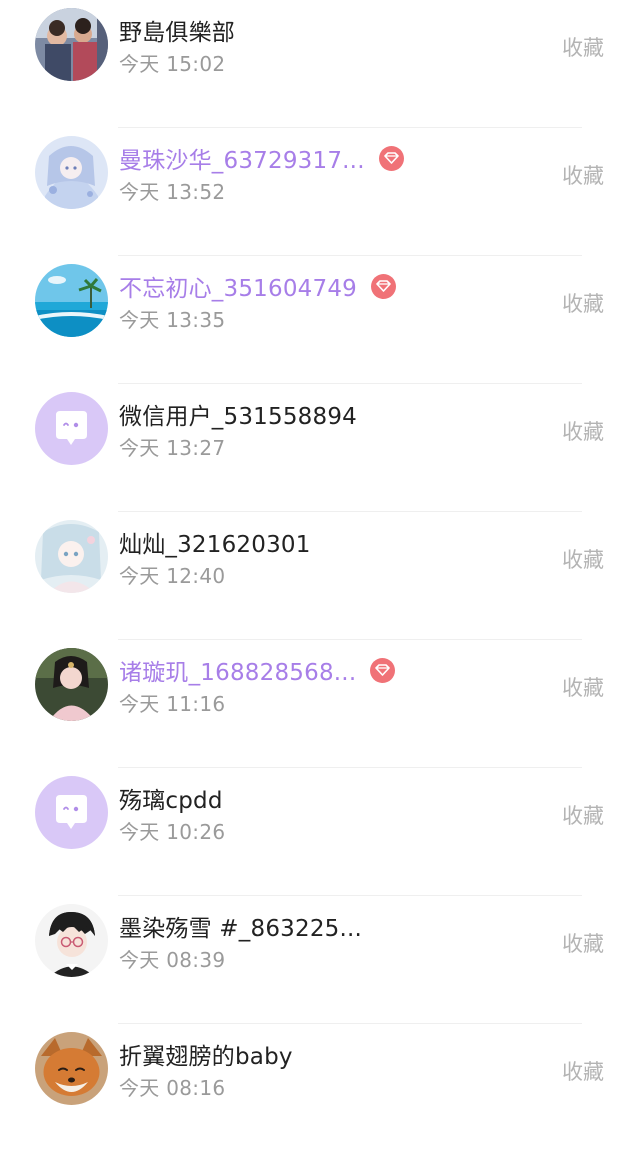 Image resolution: width=640 pixels, height=1152 pixels. What do you see at coordinates (172, 704) in the screenshot?
I see `visit-time: 今天 11:16` at bounding box center [172, 704].